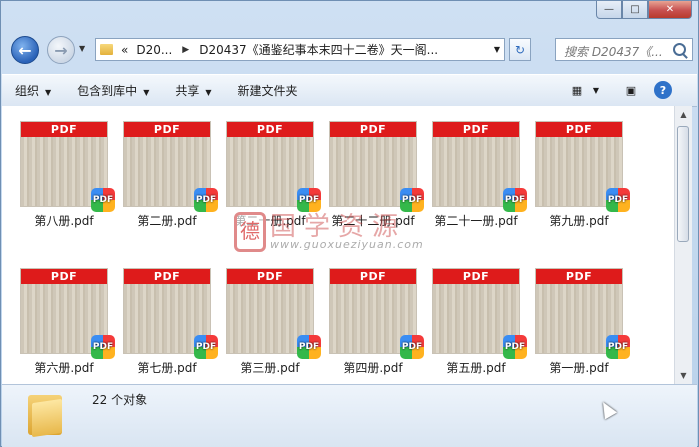 The image size is (699, 447). Describe the element at coordinates (82, 48) in the screenshot. I see `recent-pages-dropdown: ▼` at that location.